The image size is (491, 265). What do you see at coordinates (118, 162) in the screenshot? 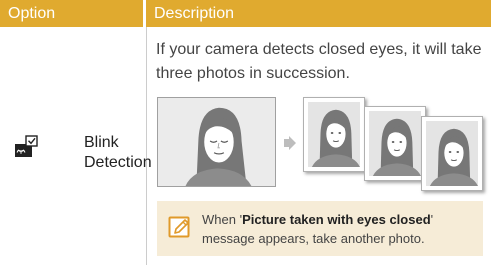
I see `option-label-line2: Detection` at bounding box center [118, 162].